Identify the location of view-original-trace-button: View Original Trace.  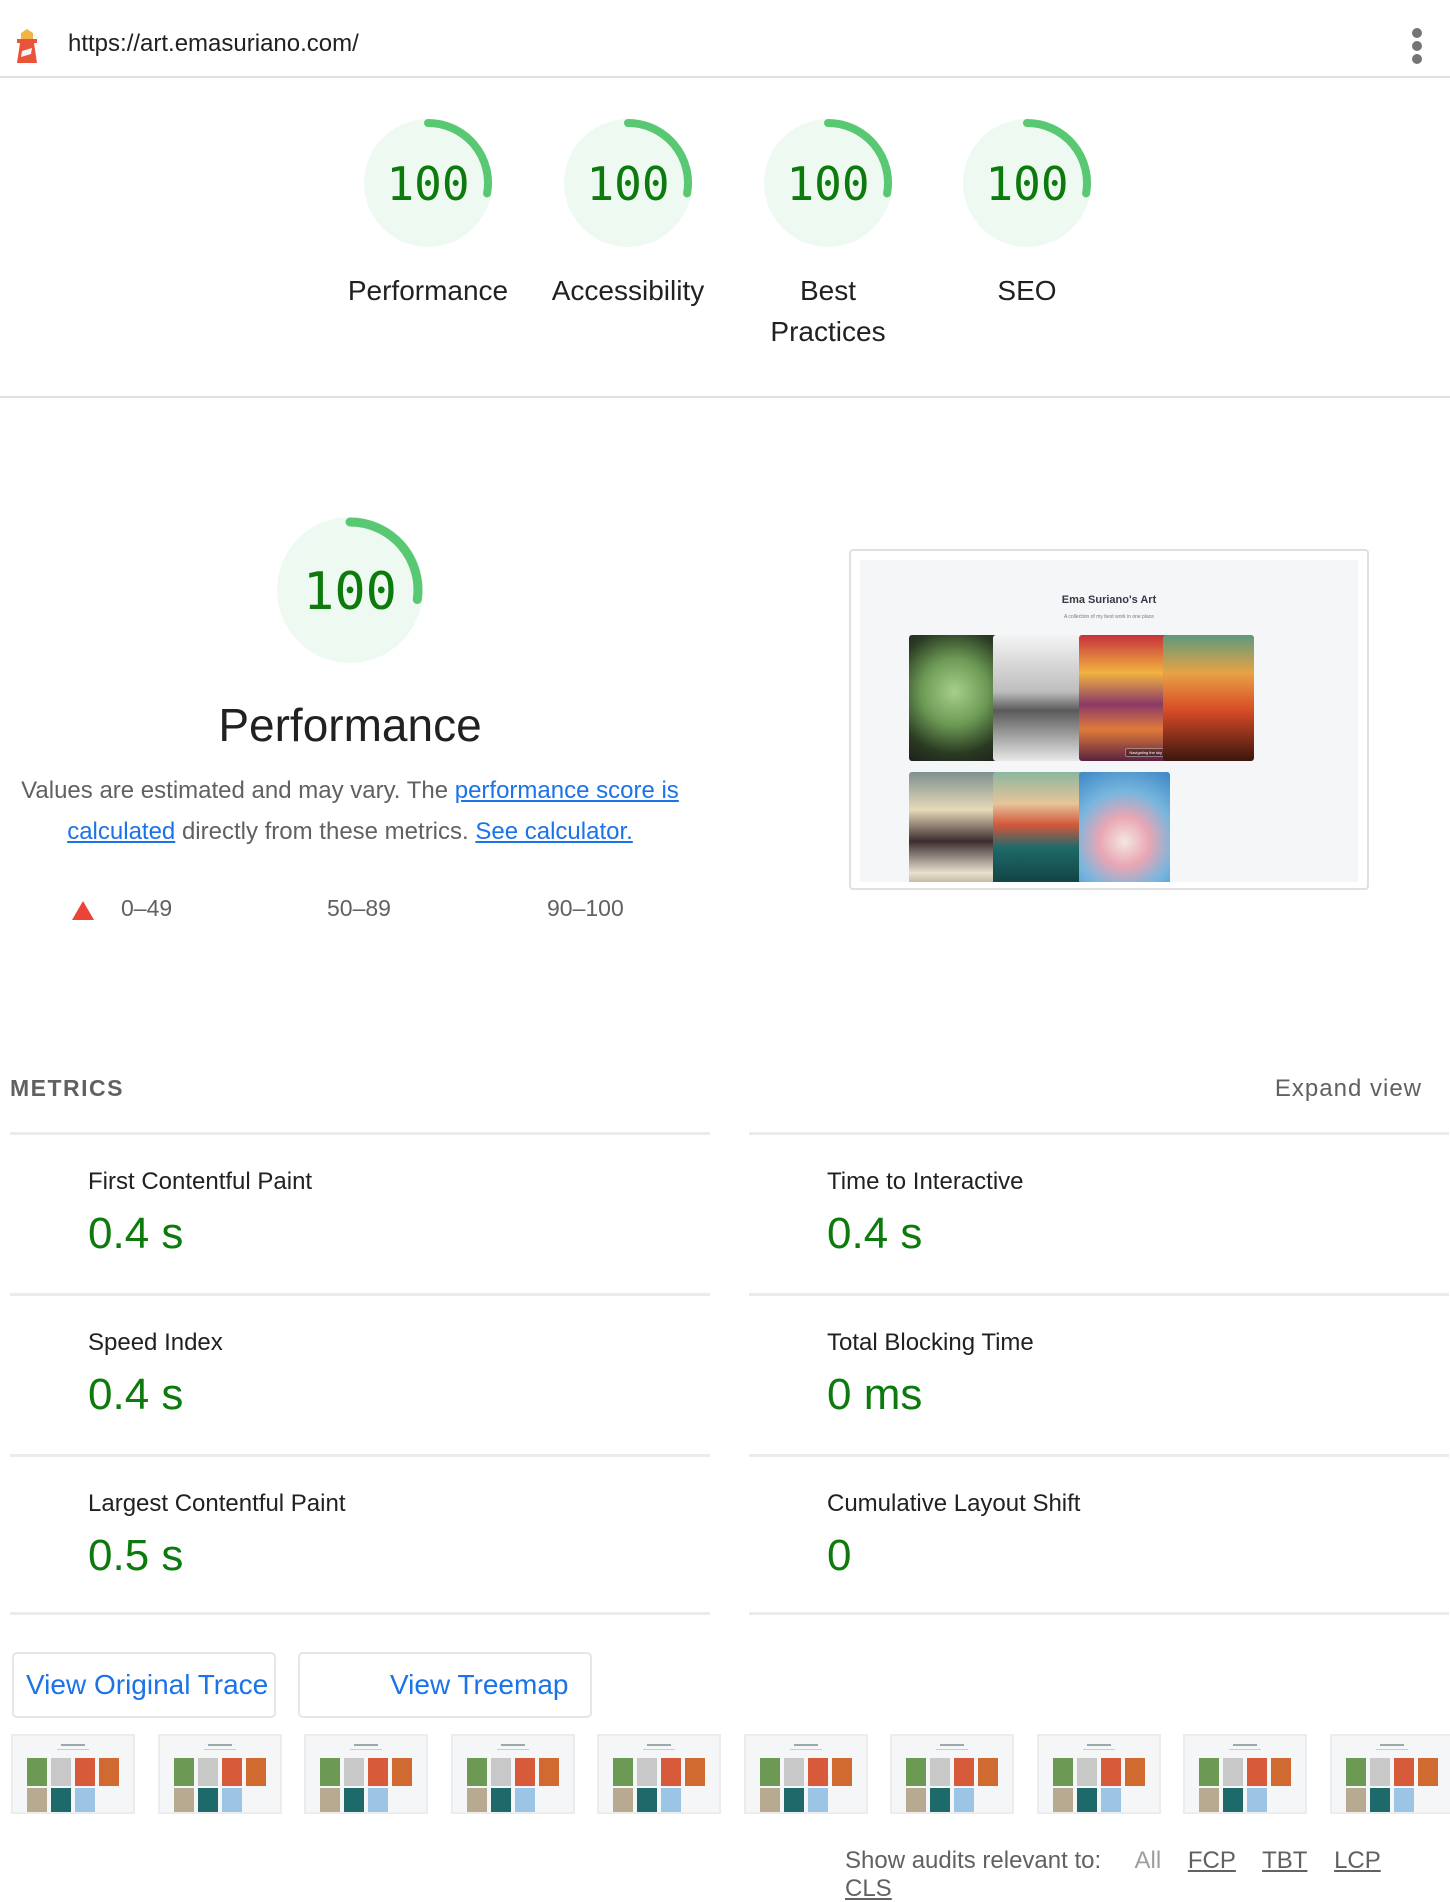
(144, 1685).